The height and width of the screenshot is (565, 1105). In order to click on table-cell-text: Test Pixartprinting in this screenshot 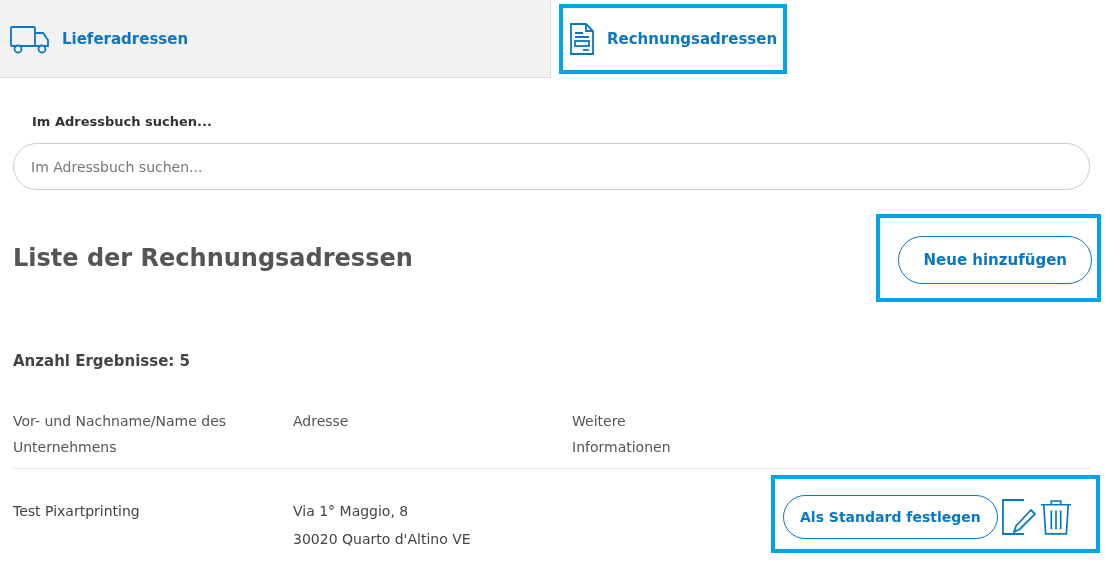, I will do `click(77, 511)`.